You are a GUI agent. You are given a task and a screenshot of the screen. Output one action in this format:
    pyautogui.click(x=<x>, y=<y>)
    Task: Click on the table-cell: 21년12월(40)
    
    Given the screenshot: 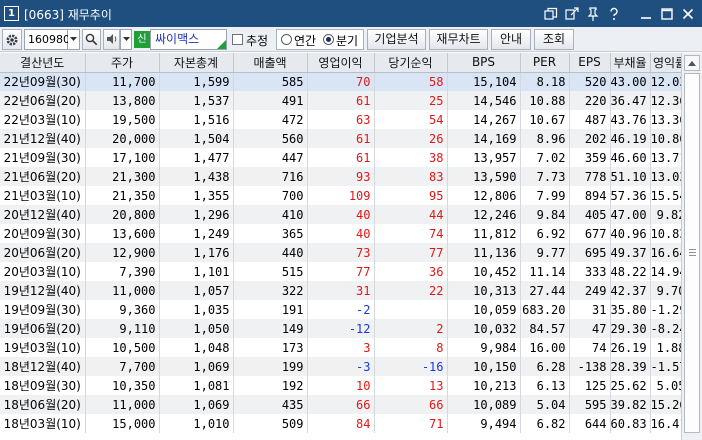 What is the action you would take?
    pyautogui.click(x=43, y=138)
    